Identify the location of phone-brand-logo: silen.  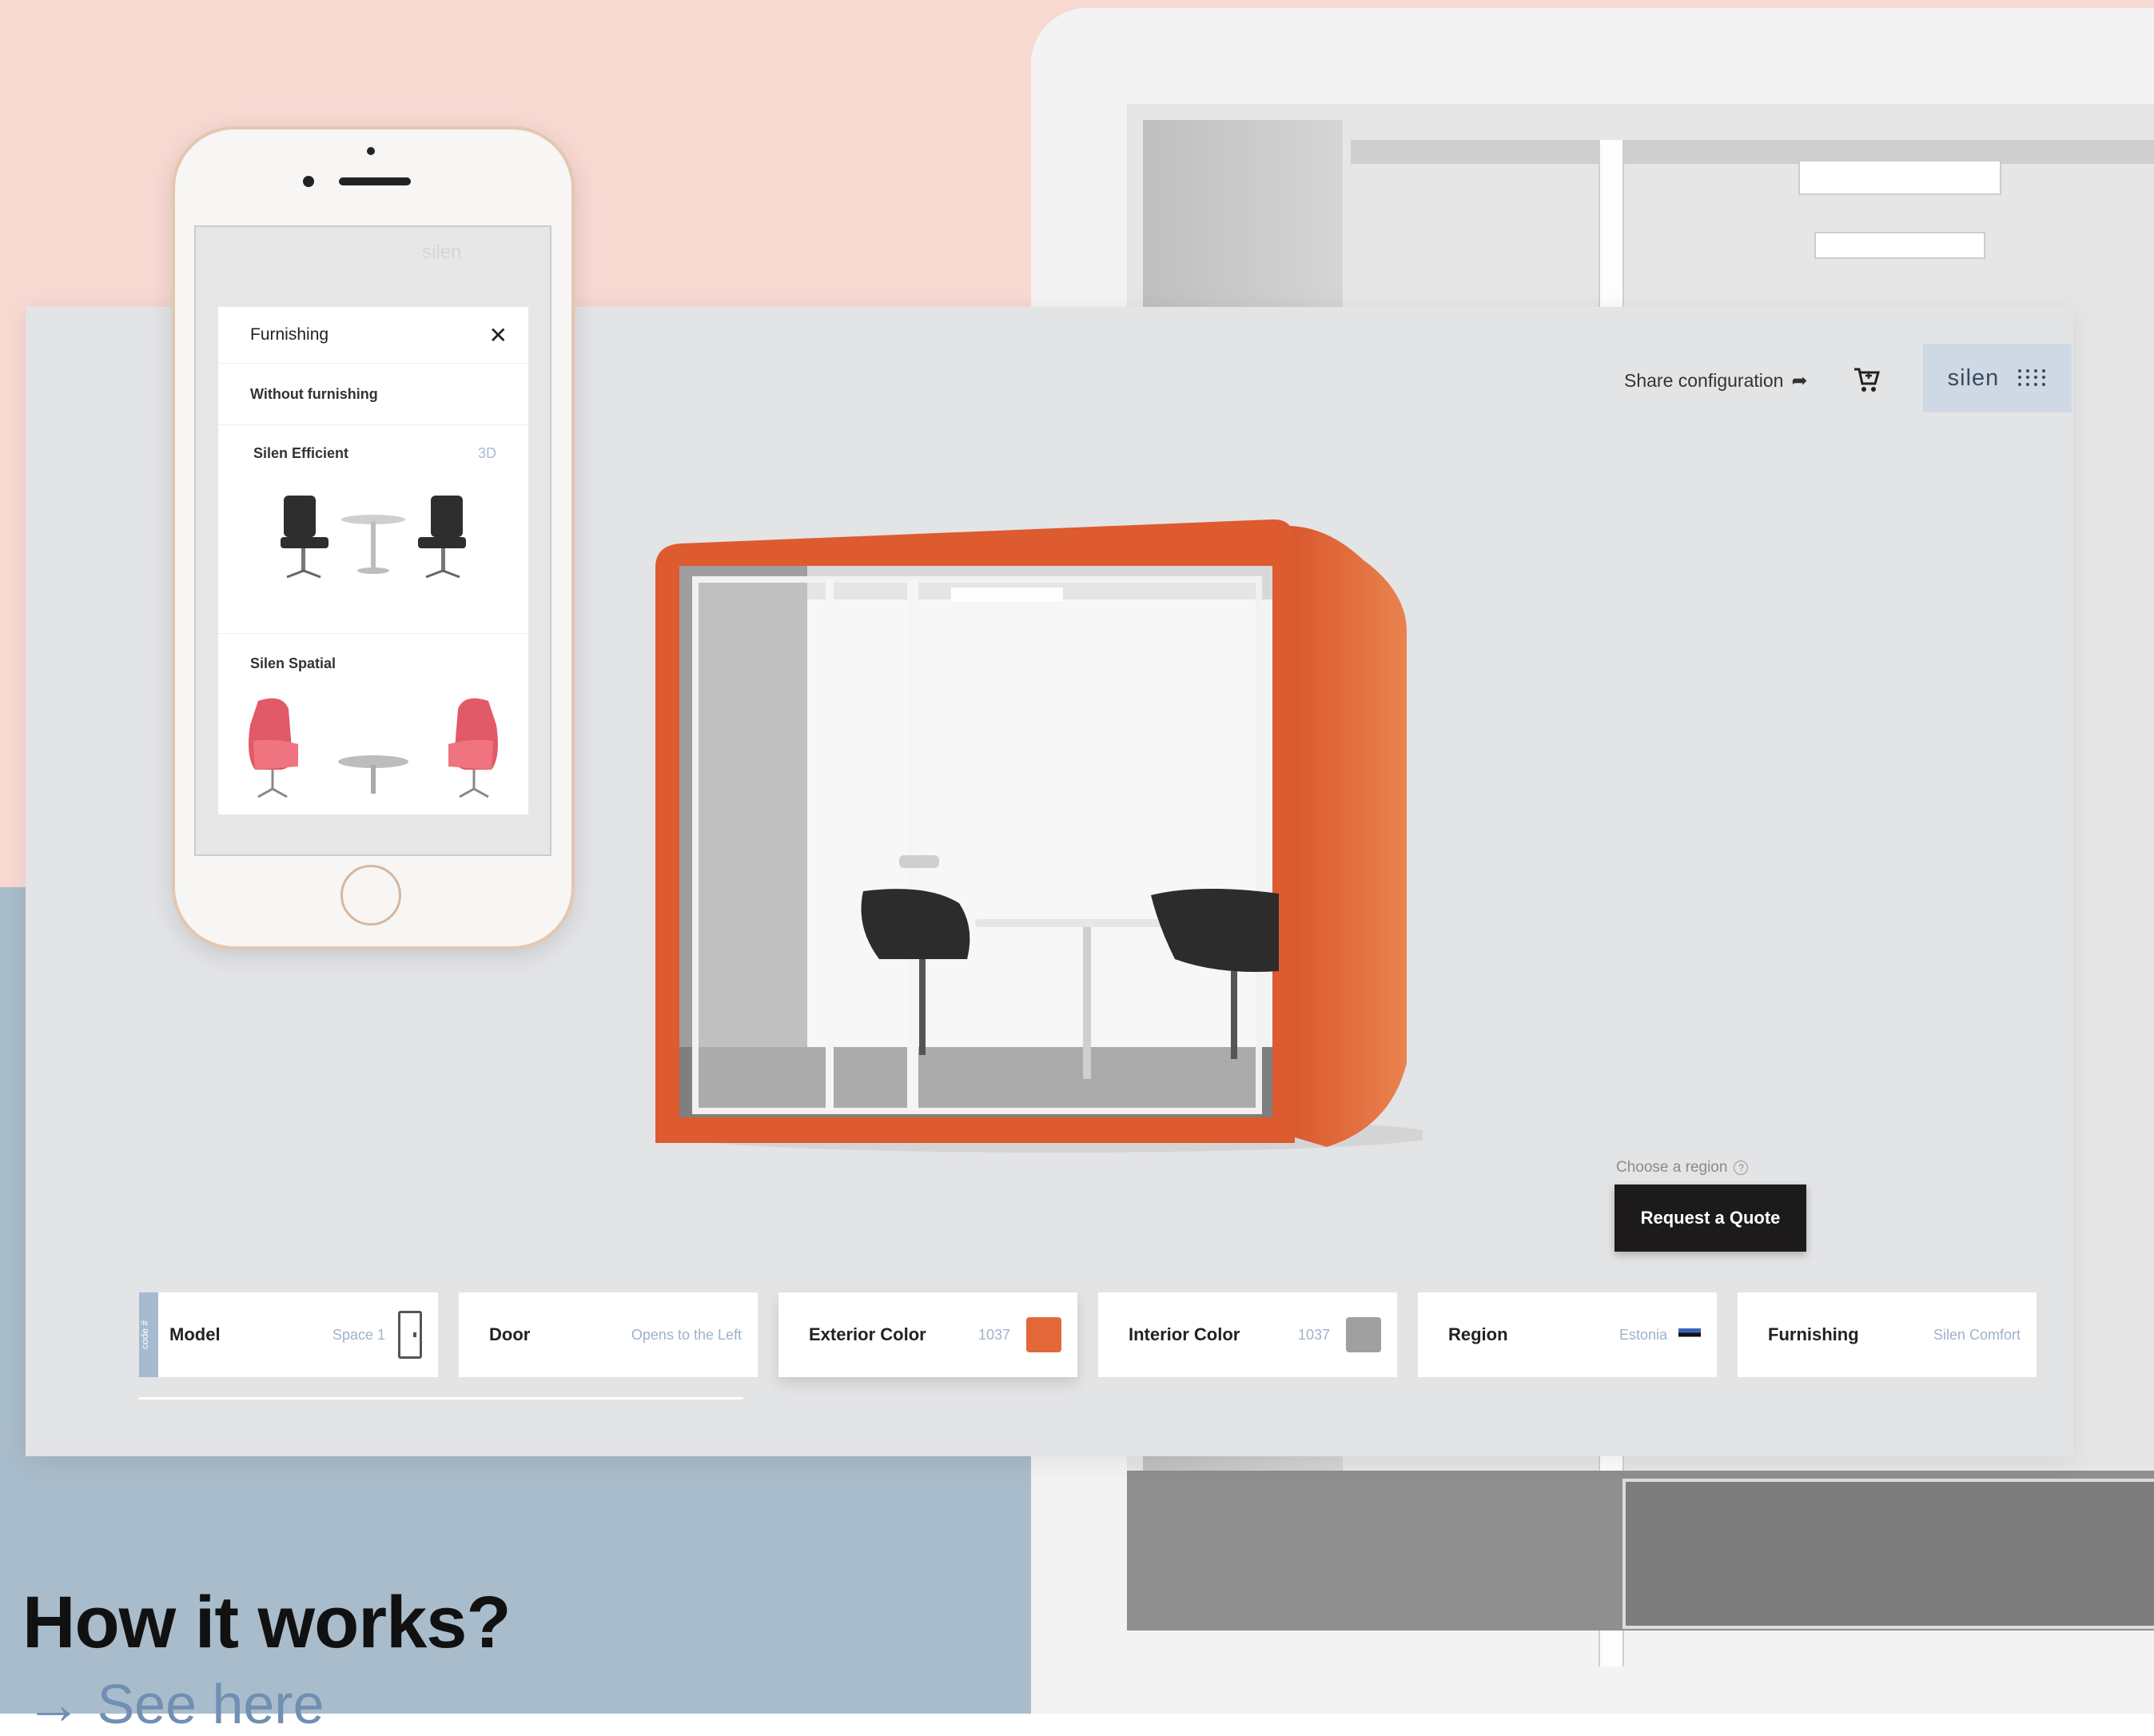
(442, 252).